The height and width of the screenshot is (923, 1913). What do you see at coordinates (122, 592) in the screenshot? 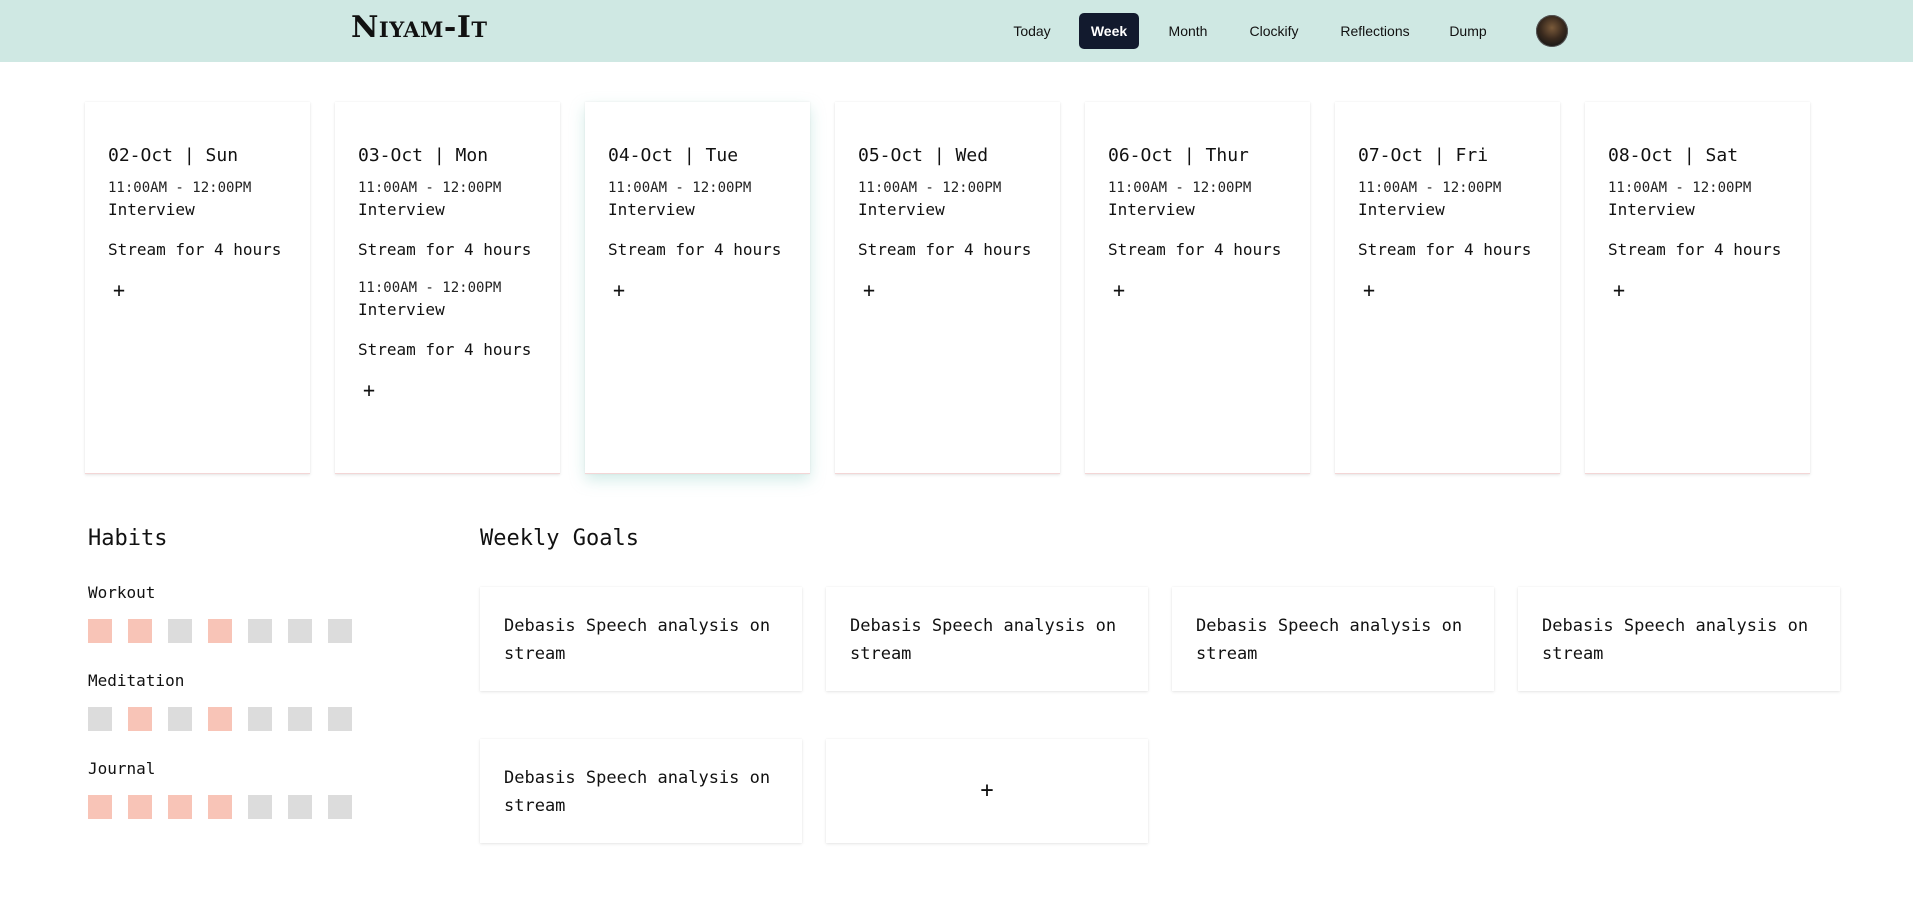
I see `habit-name: Workout` at bounding box center [122, 592].